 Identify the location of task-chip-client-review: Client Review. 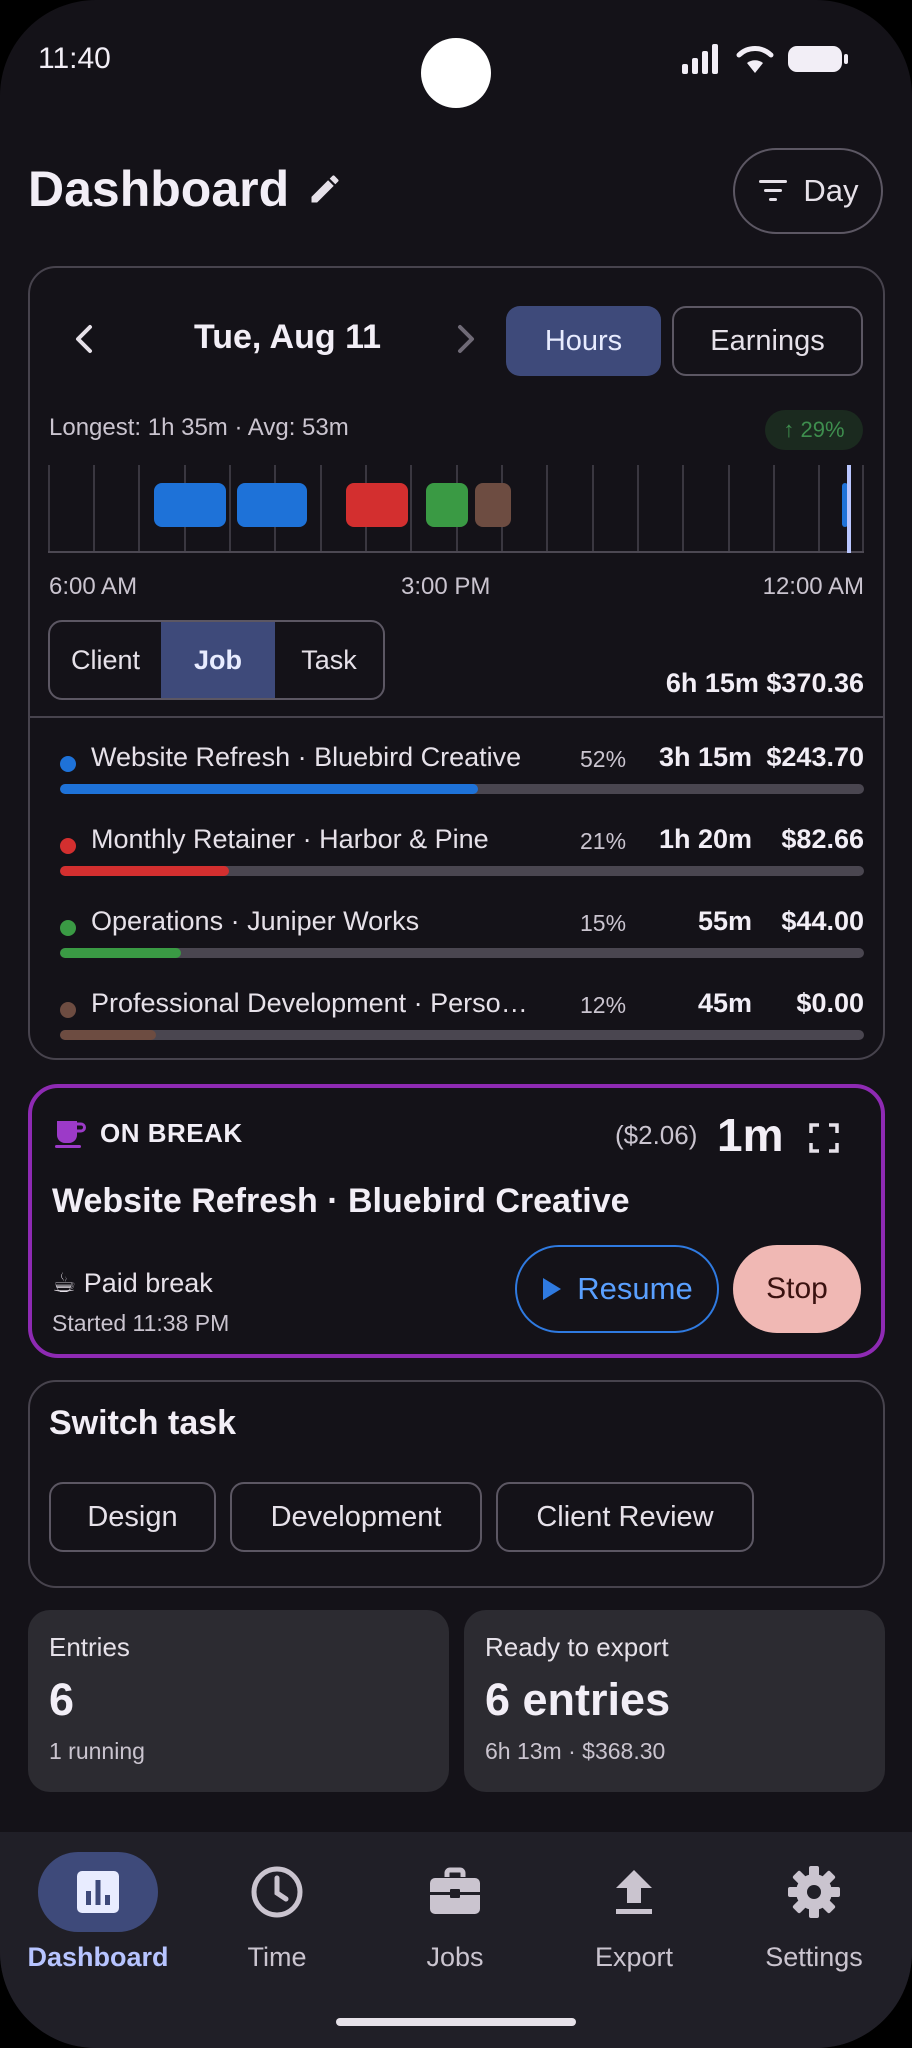
(625, 1517).